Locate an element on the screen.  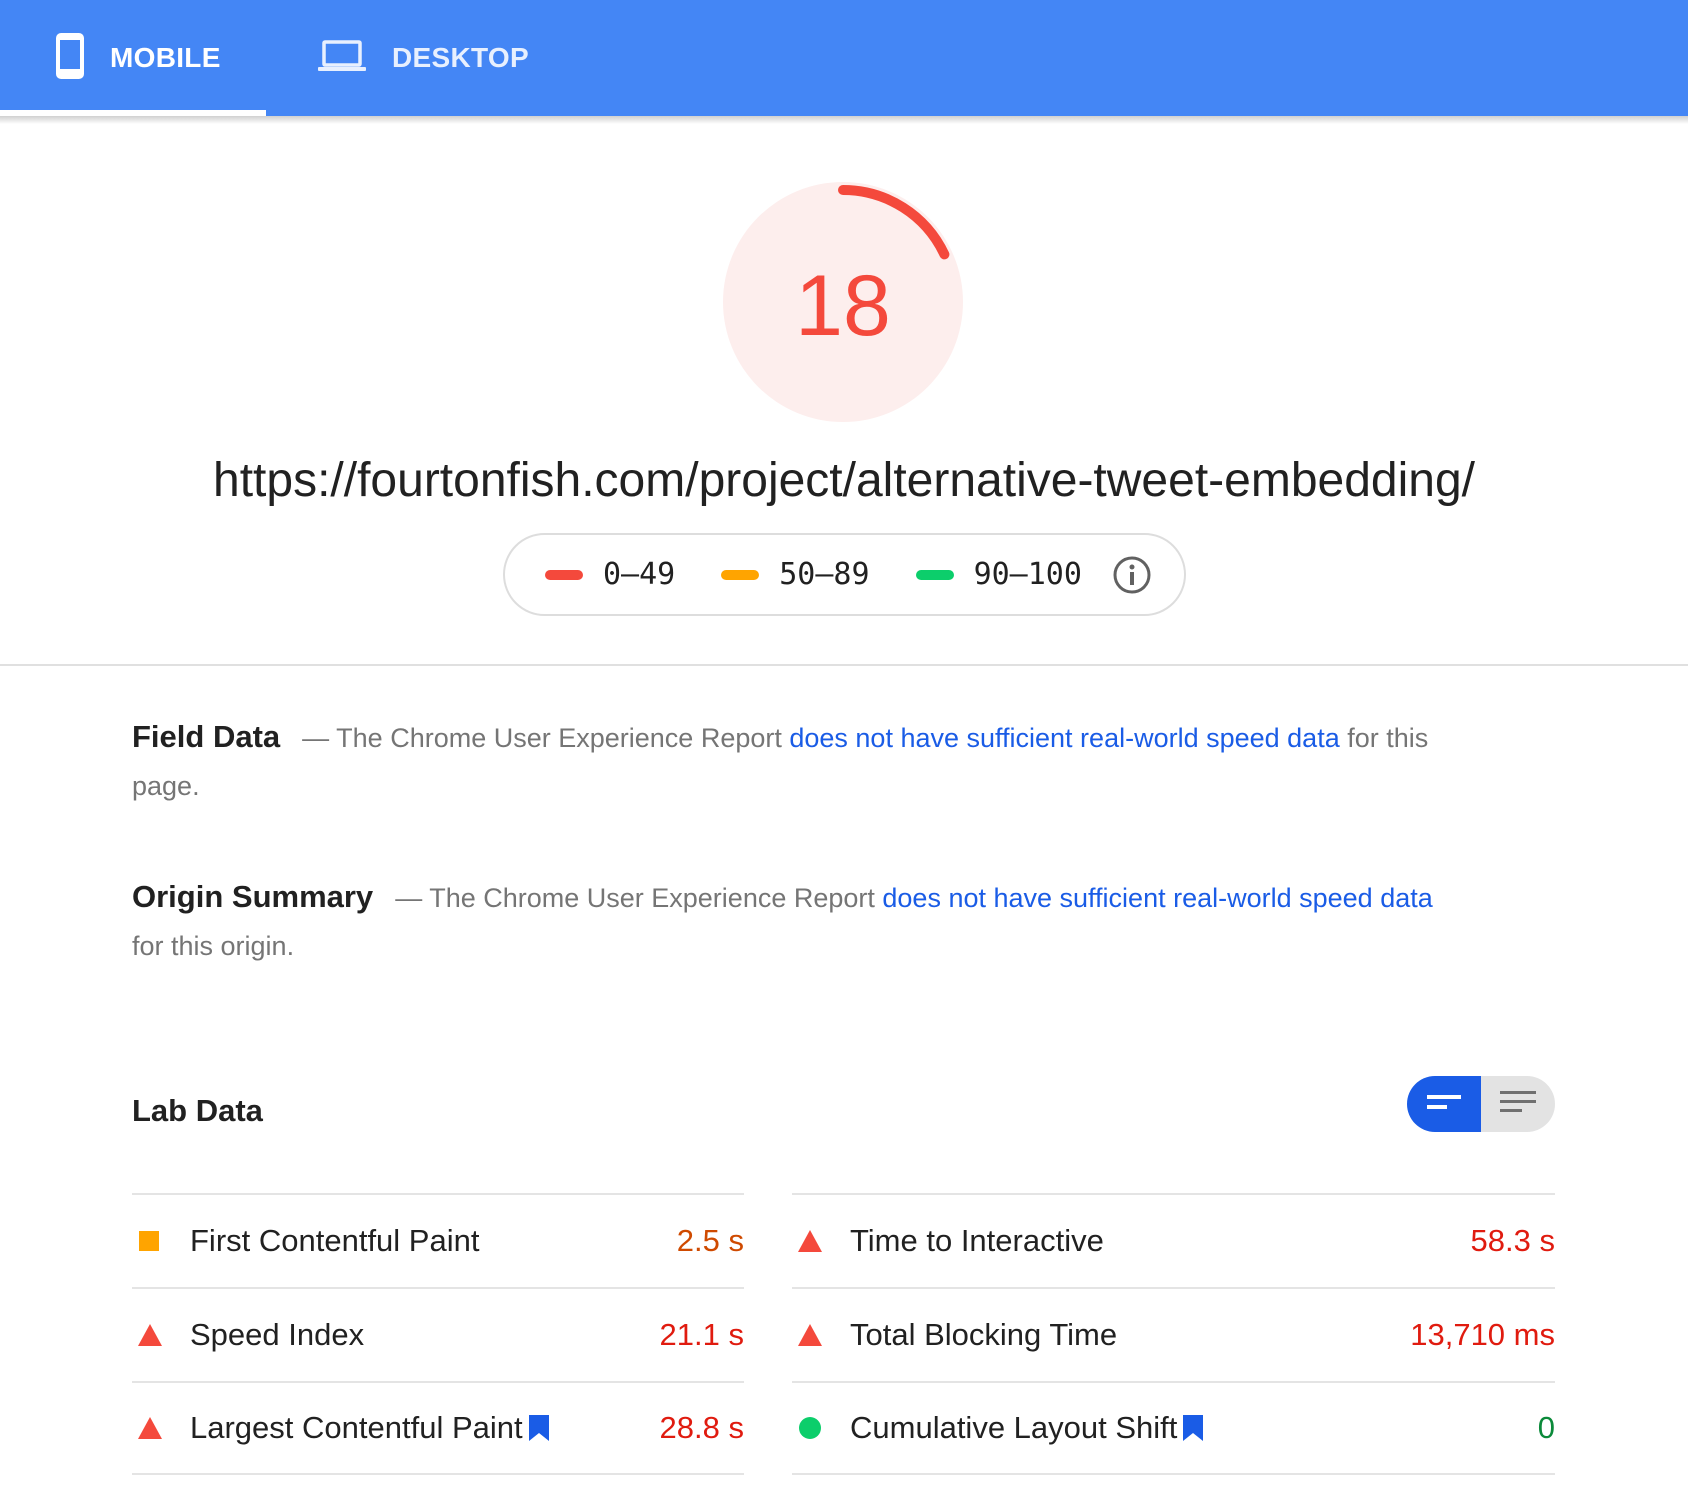
legend-swatch-average is located at coordinates (740, 574).